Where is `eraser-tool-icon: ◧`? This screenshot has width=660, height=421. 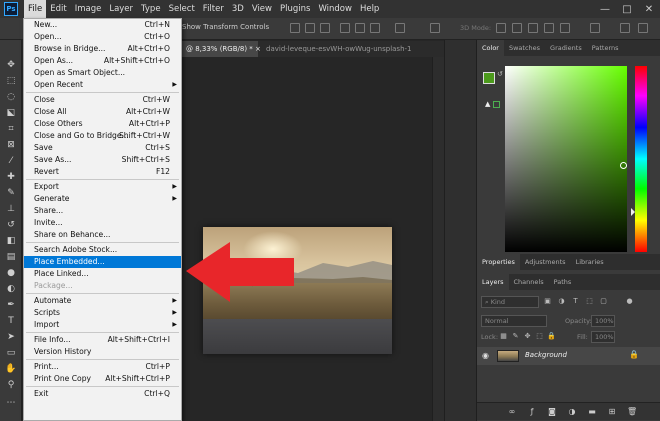
eraser-tool-icon: ◧ is located at coordinates (11, 241).